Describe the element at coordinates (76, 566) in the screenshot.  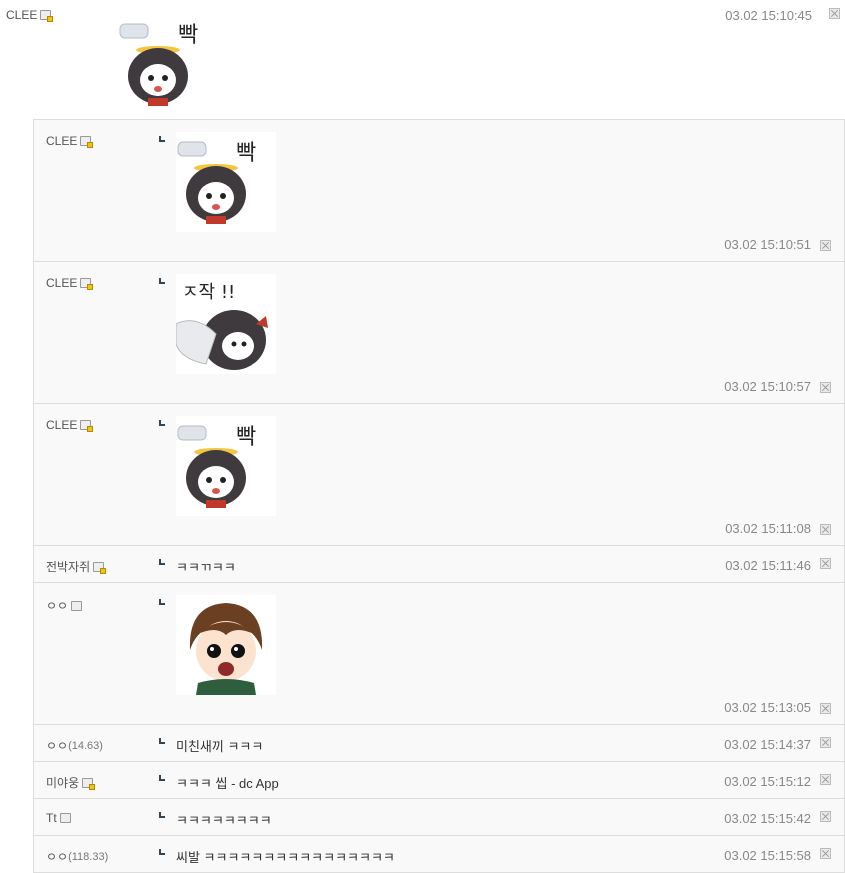
I see `reply-nickname: 전박자쥐` at that location.